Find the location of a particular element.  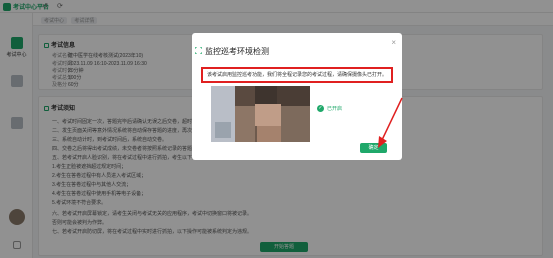

camera-image is located at coordinates (260, 114).